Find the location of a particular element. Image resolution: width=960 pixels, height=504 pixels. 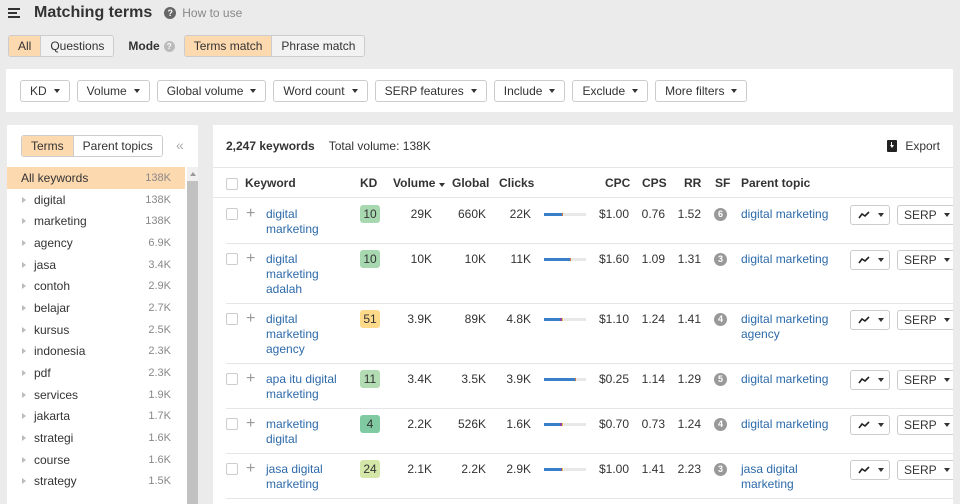

hamburger-menu-icon is located at coordinates (14, 13).